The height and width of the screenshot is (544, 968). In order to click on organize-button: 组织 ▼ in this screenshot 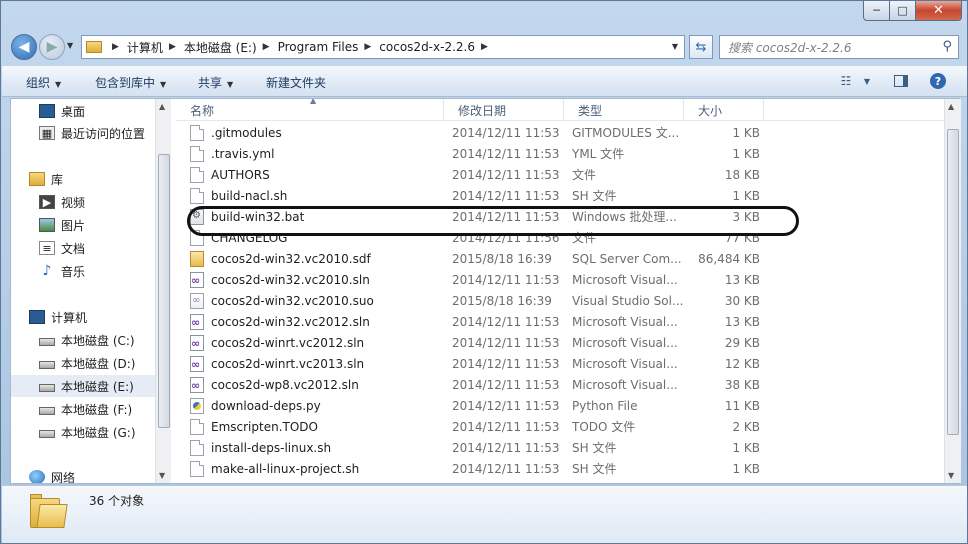, I will do `click(43, 82)`.